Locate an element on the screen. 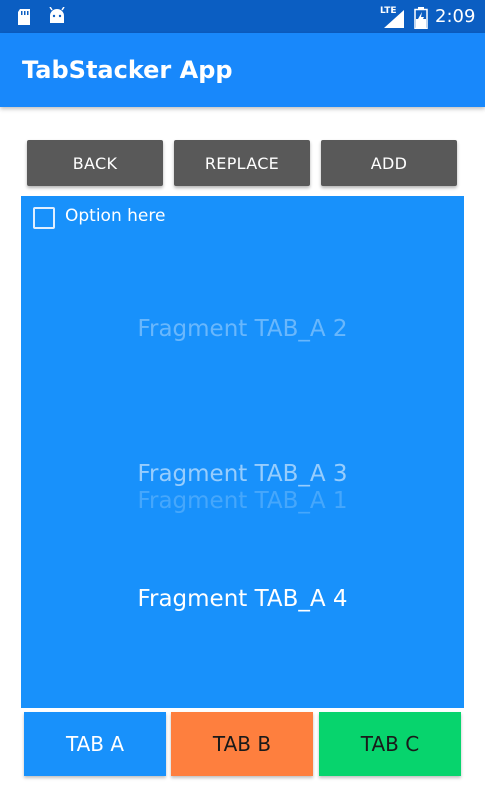 The height and width of the screenshot is (800, 485). fragment-label-current: Fragment TAB_A 4 is located at coordinates (242, 599).